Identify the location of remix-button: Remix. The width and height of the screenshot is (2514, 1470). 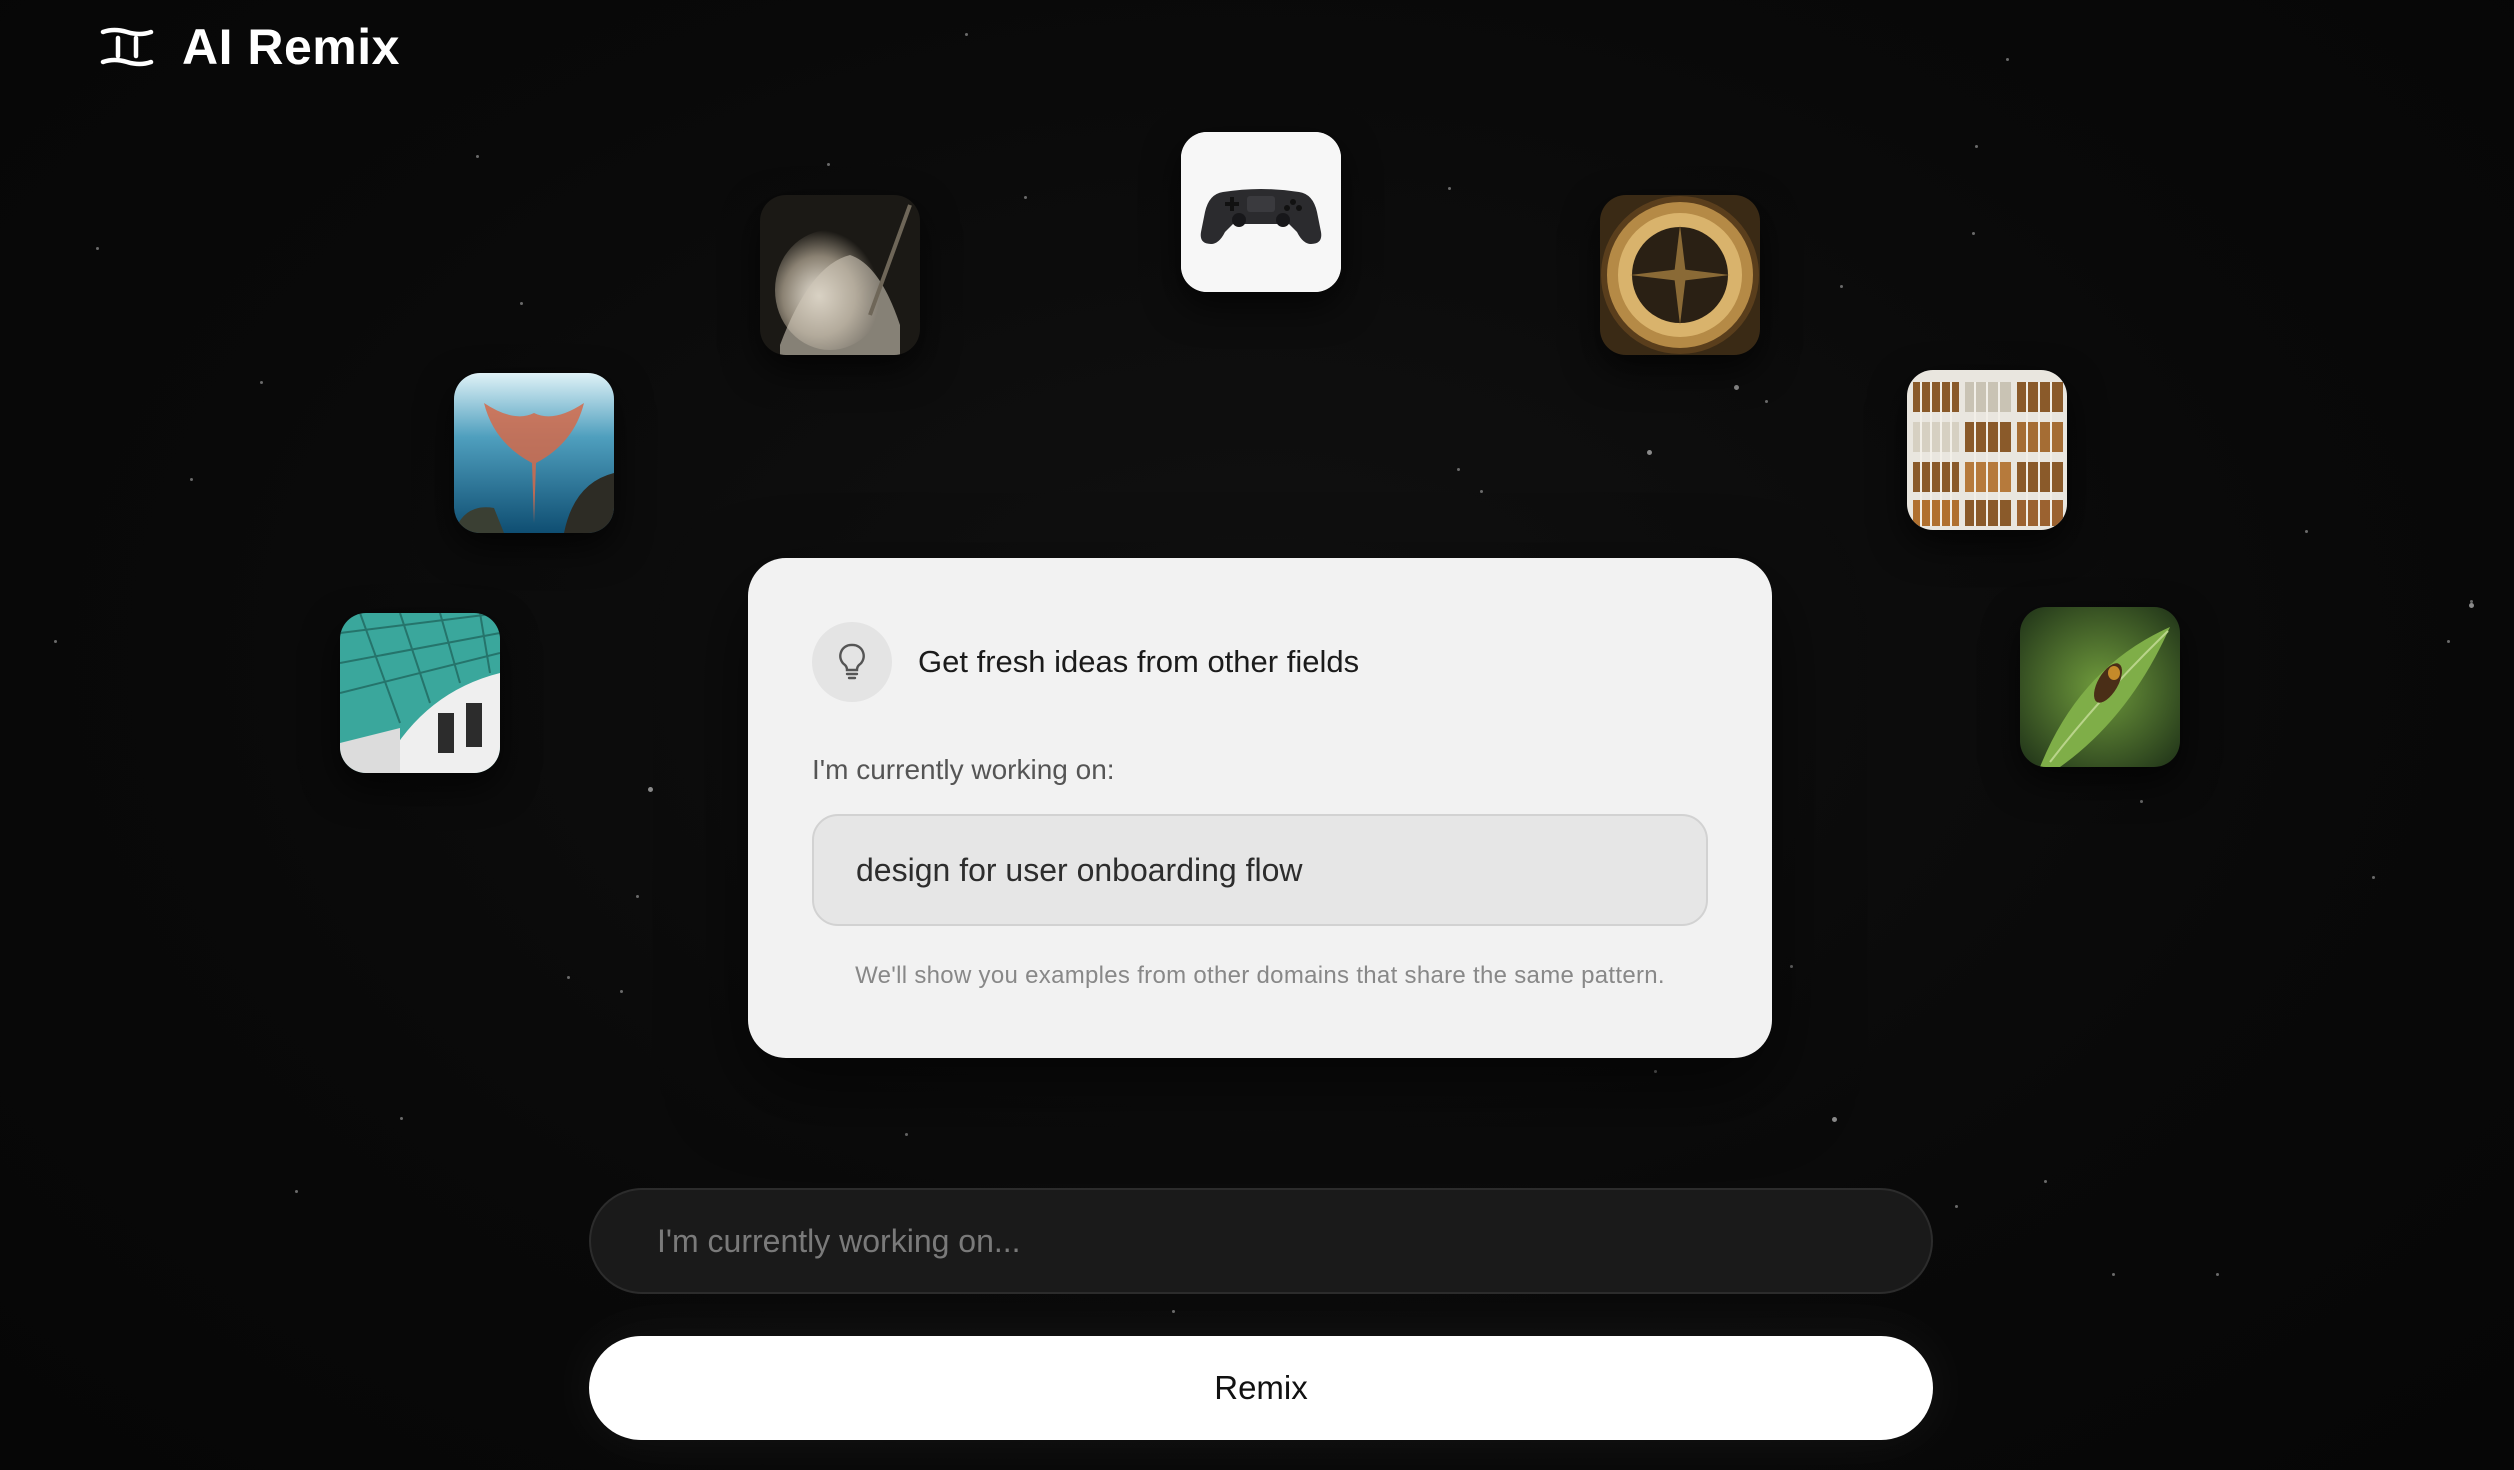
(1261, 1388).